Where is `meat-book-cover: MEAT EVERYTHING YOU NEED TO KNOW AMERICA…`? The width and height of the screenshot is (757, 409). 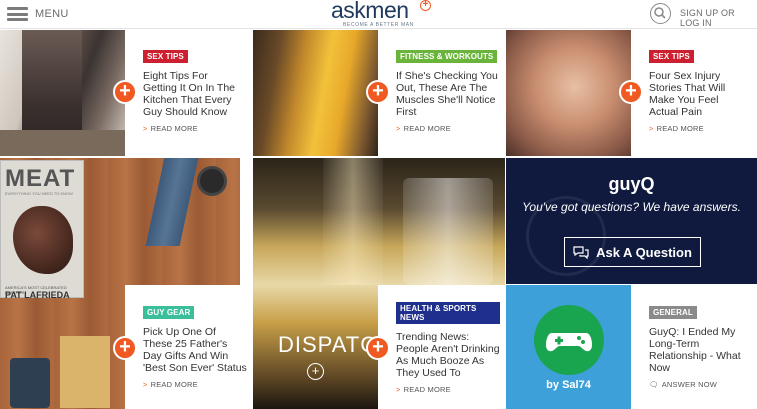
meat-book-cover: MEAT EVERYTHING YOU NEED TO KNOW AMERICA… is located at coordinates (42, 230).